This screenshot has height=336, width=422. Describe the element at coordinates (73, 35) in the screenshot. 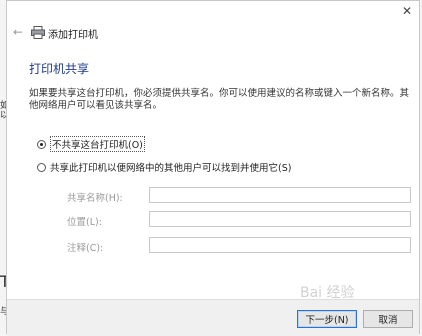

I see `wizard-title: 添加打印机` at that location.